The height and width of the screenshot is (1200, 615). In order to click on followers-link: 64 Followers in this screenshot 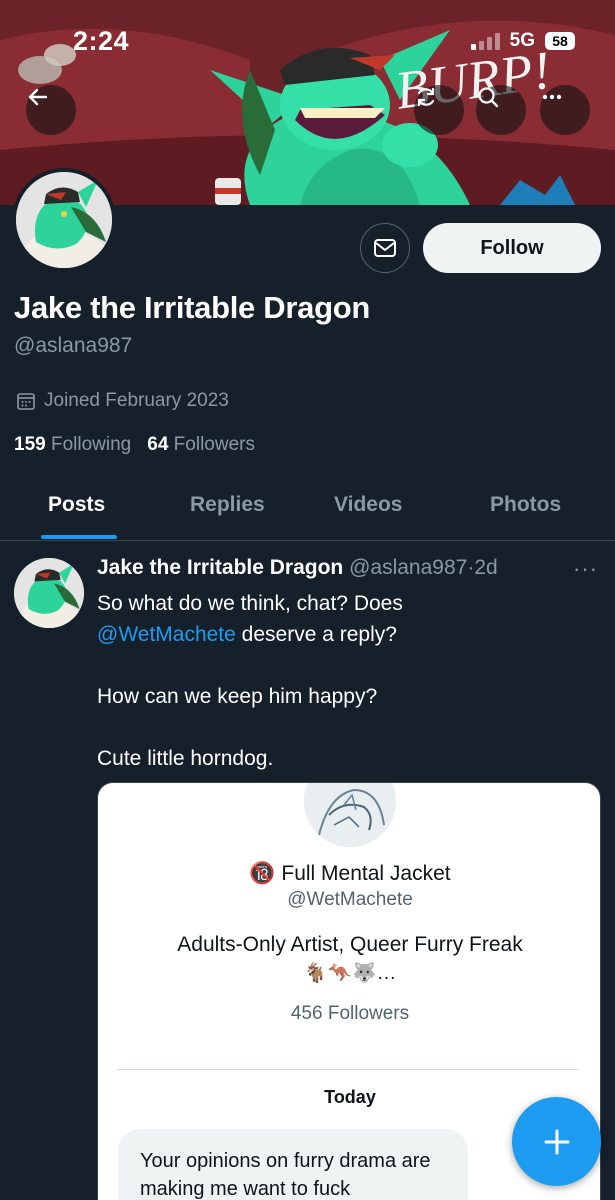, I will do `click(201, 445)`.